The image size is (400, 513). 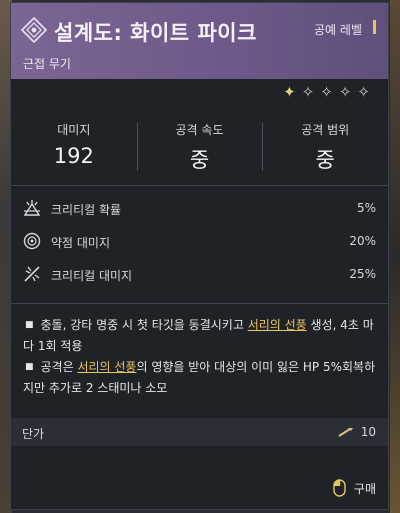 I want to click on crit-damage-icon, so click(x=32, y=274).